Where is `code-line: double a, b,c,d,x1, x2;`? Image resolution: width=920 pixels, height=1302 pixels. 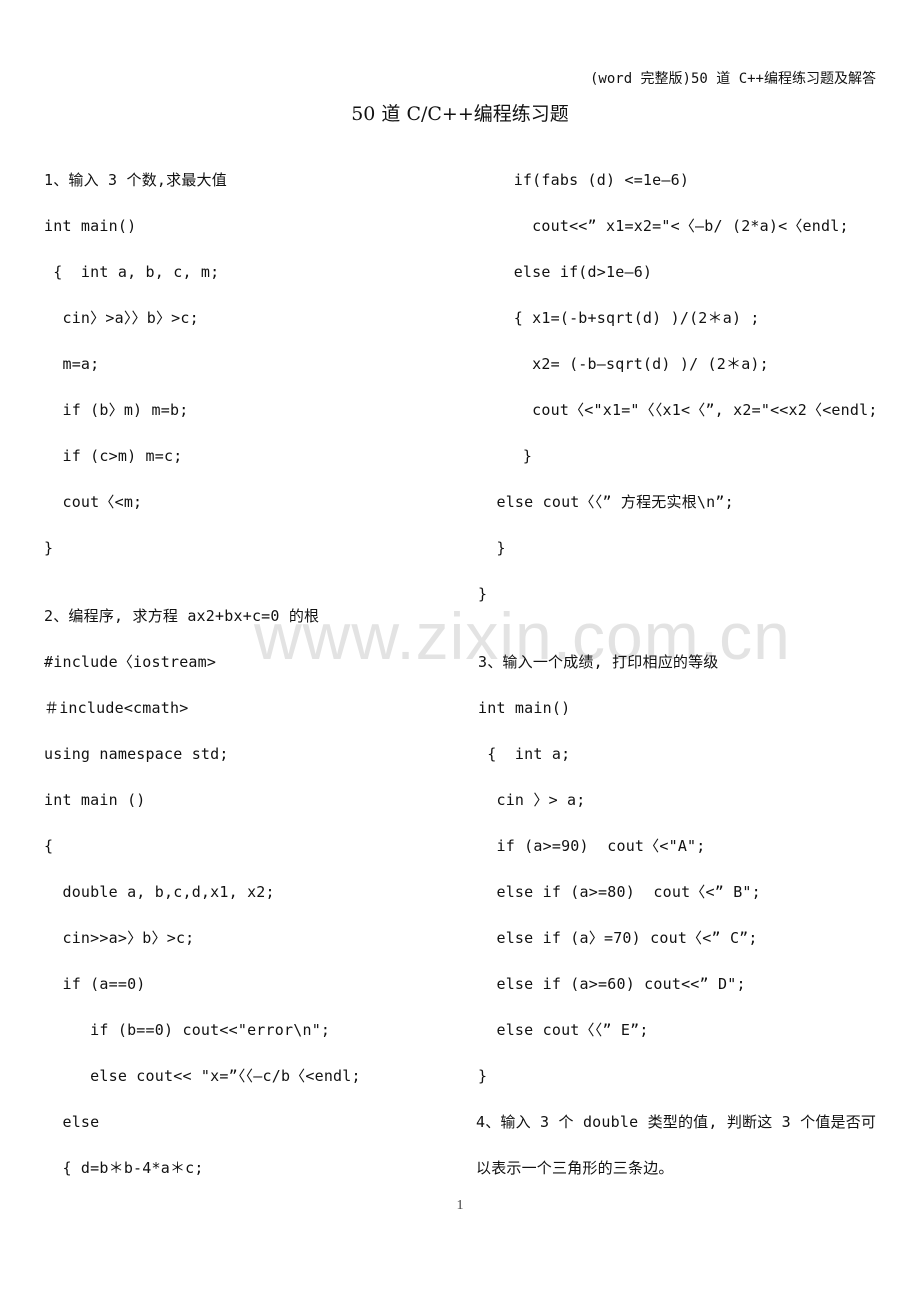 code-line: double a, b,c,d,x1, x2; is located at coordinates (159, 892).